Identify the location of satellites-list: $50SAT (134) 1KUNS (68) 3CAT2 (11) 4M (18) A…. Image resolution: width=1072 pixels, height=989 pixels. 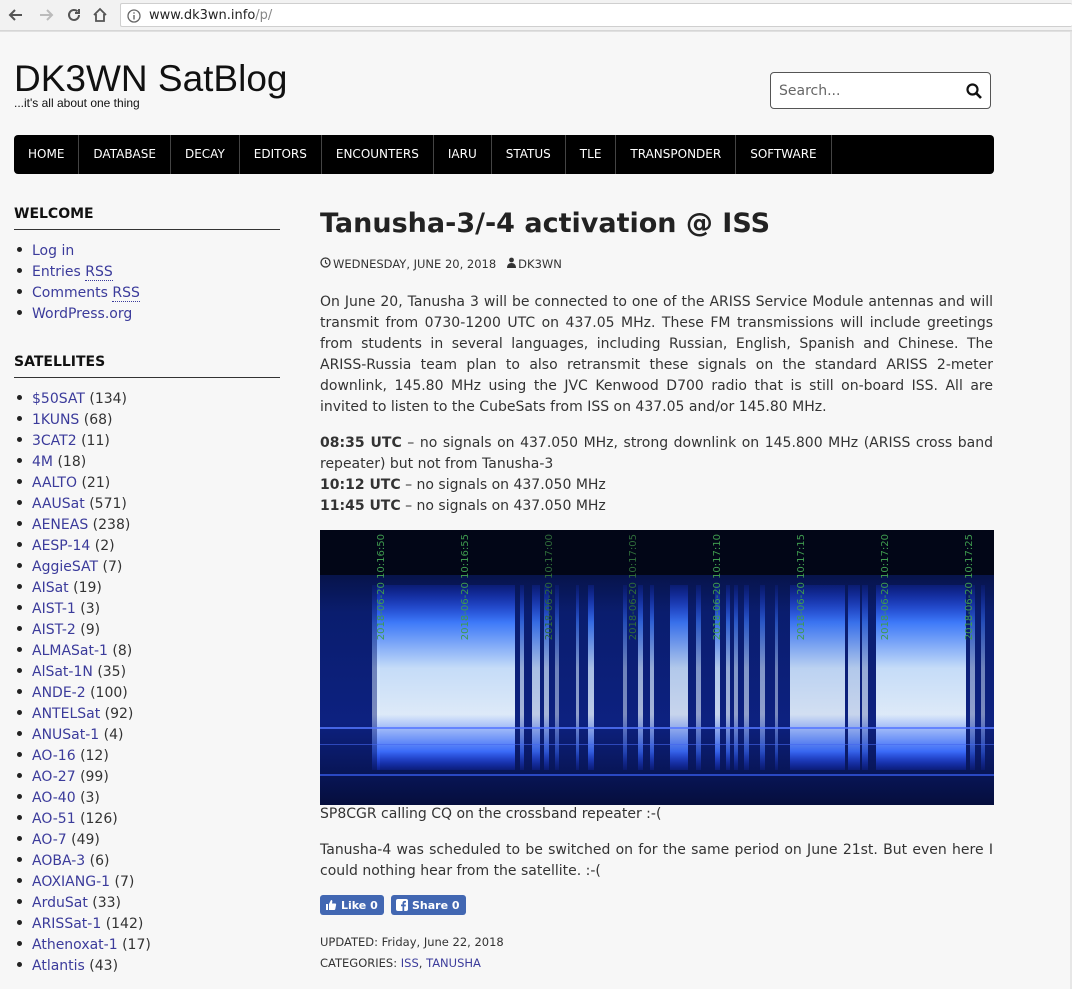
(82, 683).